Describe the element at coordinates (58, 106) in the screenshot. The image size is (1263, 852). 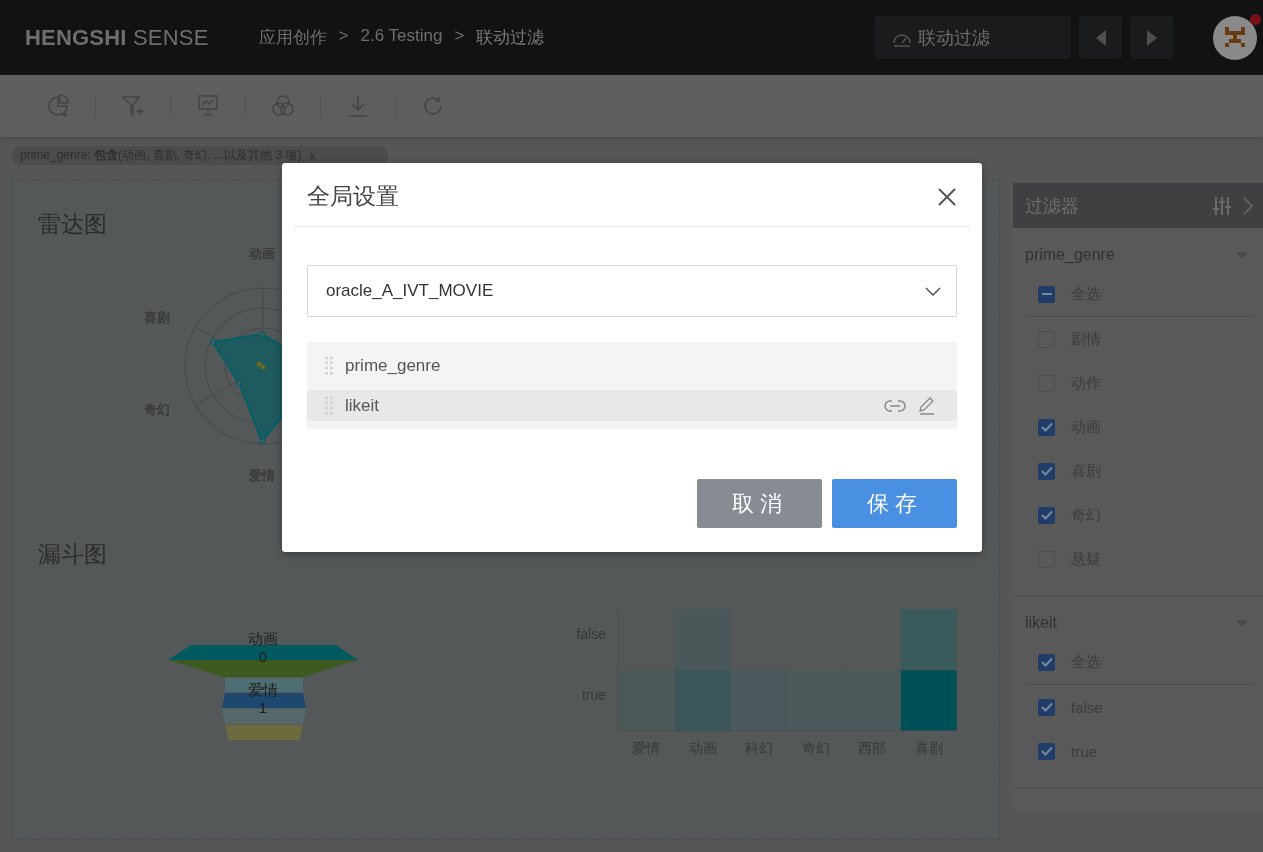
I see `add-chart-icon` at that location.